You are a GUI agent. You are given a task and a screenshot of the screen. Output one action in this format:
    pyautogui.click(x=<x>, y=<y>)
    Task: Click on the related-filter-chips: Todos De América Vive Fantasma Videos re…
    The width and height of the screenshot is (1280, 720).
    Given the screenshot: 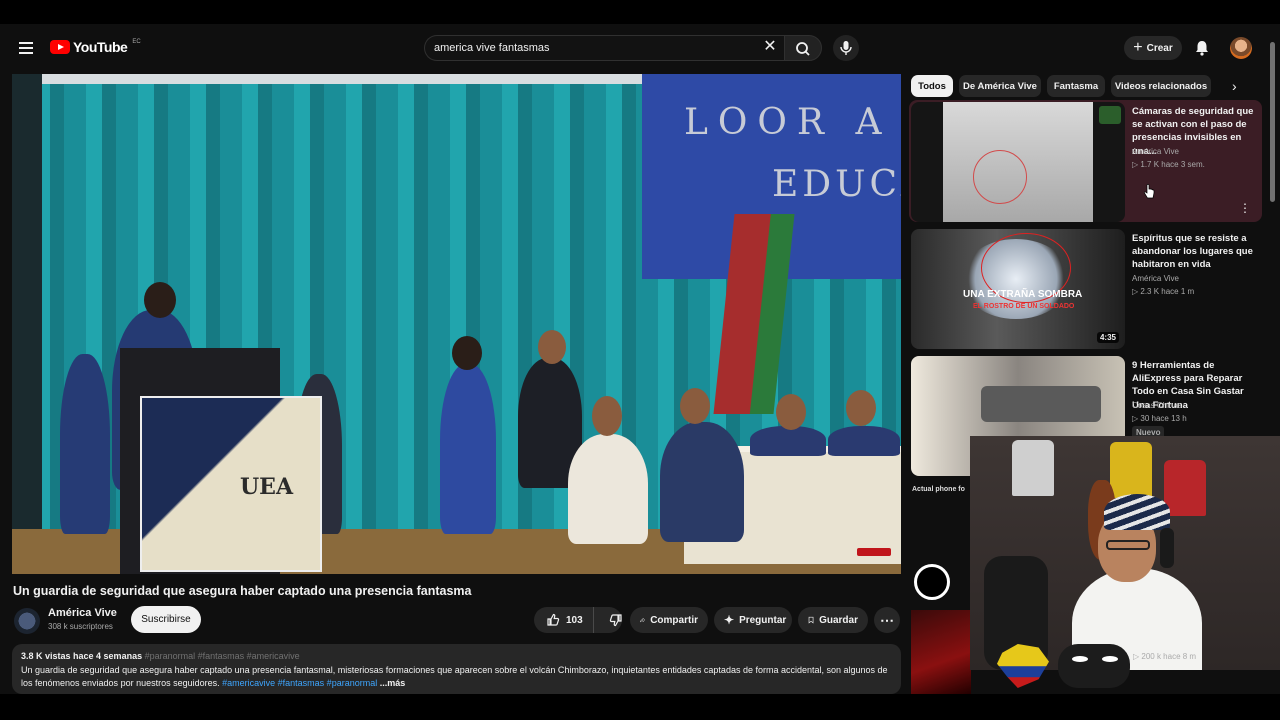 What is the action you would take?
    pyautogui.click(x=1081, y=86)
    